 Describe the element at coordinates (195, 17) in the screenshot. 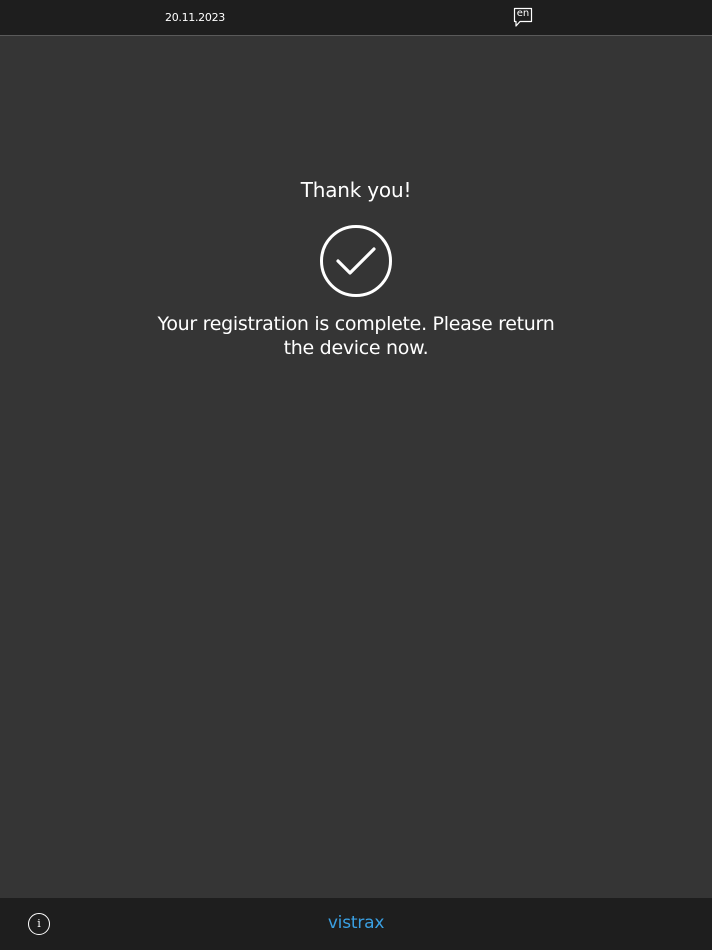

I see `date-label: 20.11.2023` at that location.